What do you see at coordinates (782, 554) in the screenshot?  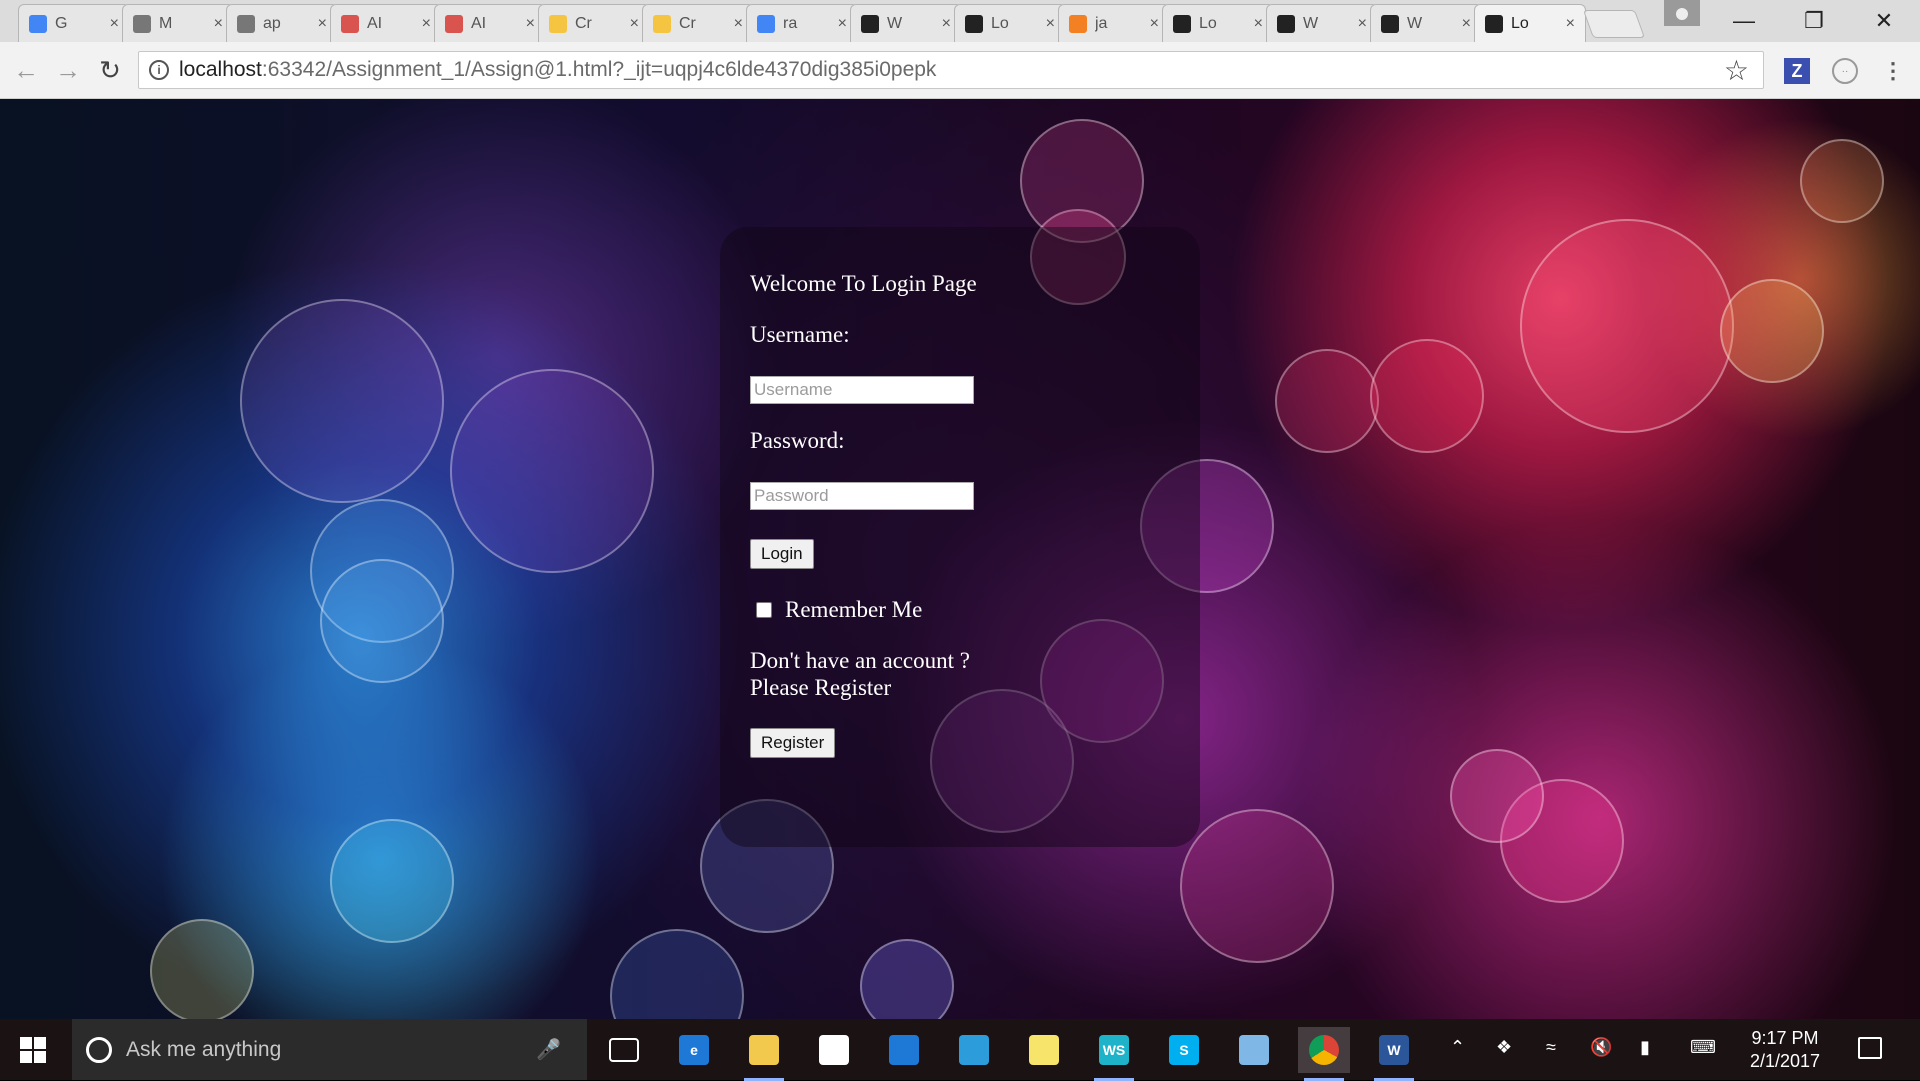 I see `login-button: Login` at bounding box center [782, 554].